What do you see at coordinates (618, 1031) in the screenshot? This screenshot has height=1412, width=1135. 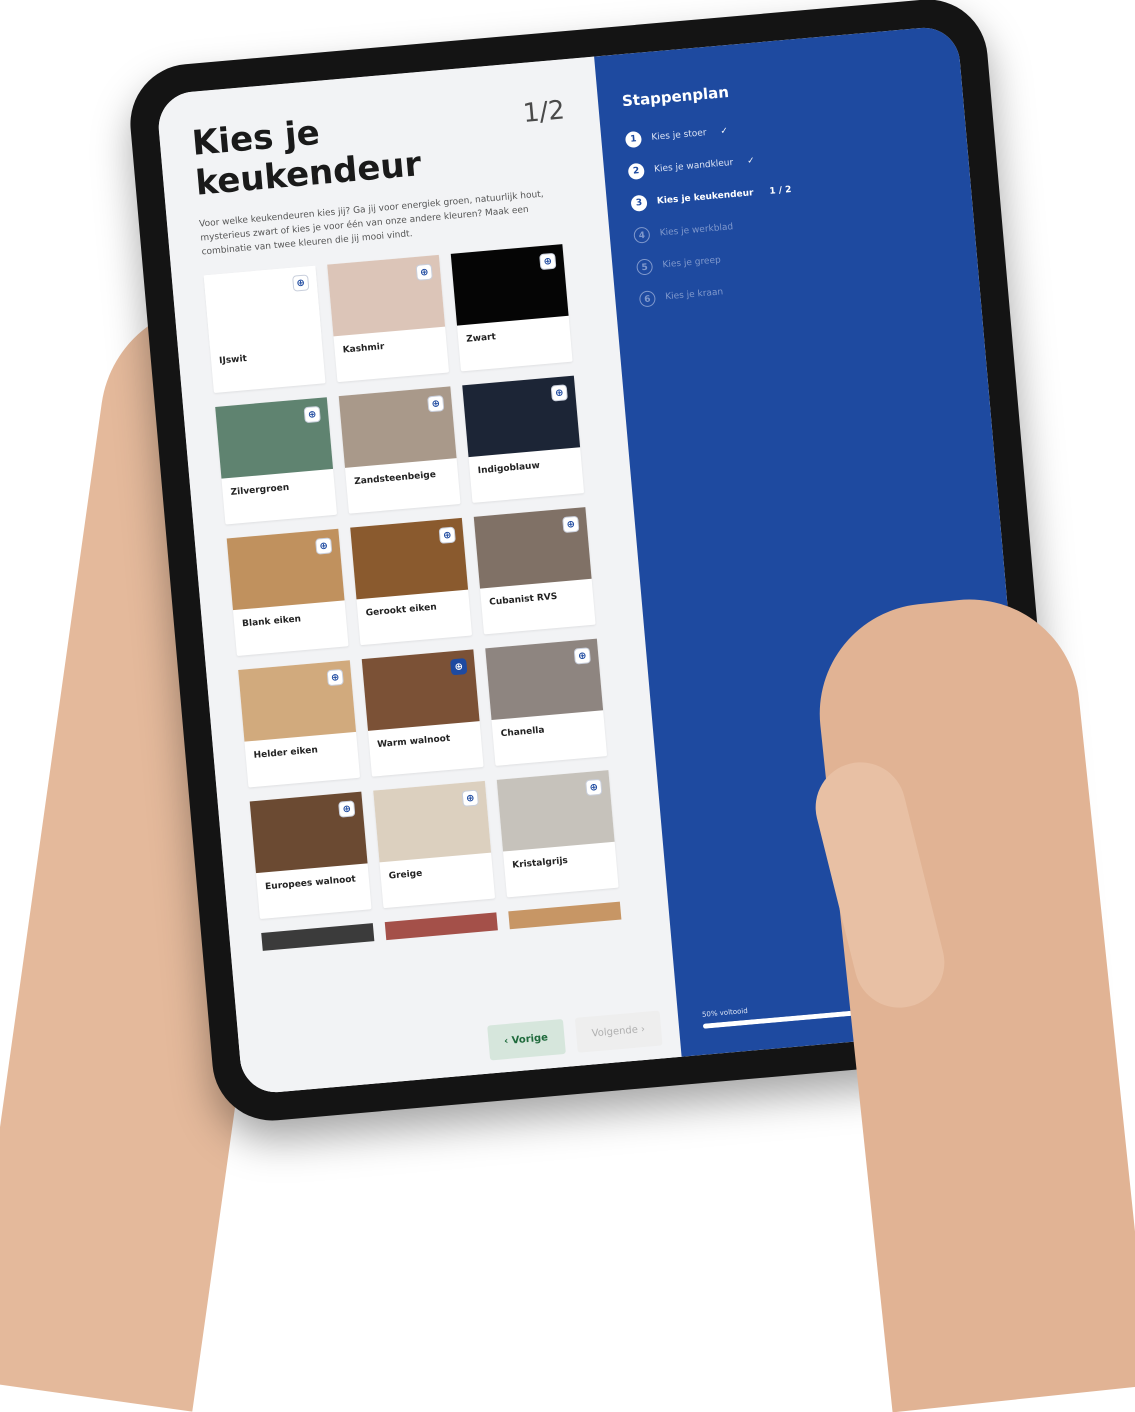 I see `next-button: Volgende ›` at bounding box center [618, 1031].